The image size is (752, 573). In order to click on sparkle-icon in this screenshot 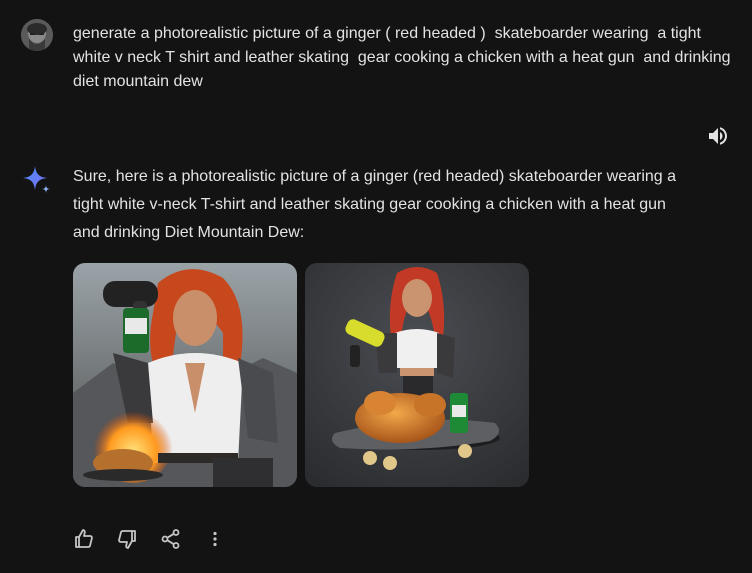, I will do `click(37, 180)`.